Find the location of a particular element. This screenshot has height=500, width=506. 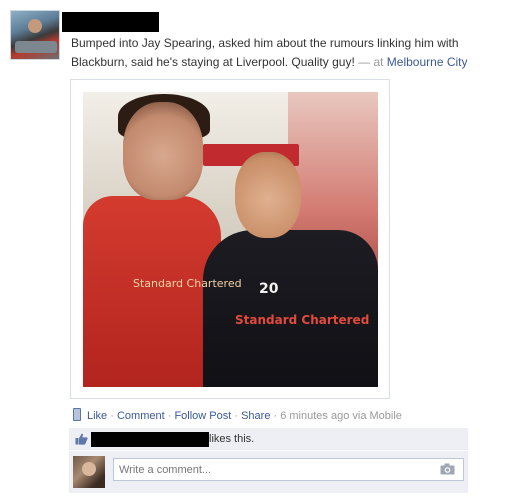

likes-text: likes this. is located at coordinates (232, 439).